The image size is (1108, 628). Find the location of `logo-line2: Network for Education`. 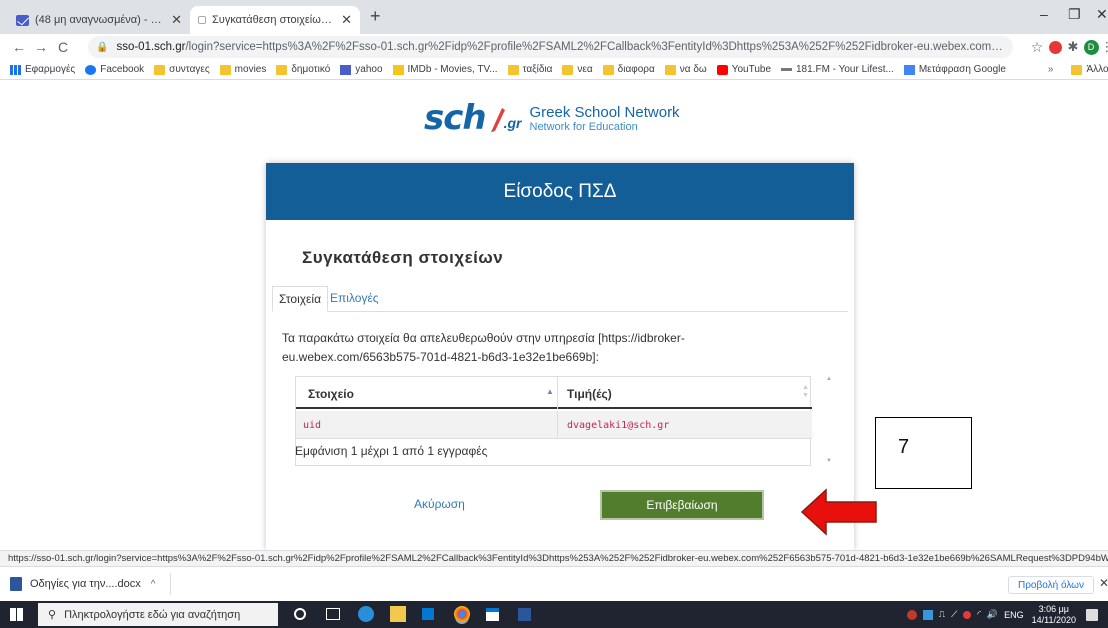

logo-line2: Network for Education is located at coordinates (583, 126).